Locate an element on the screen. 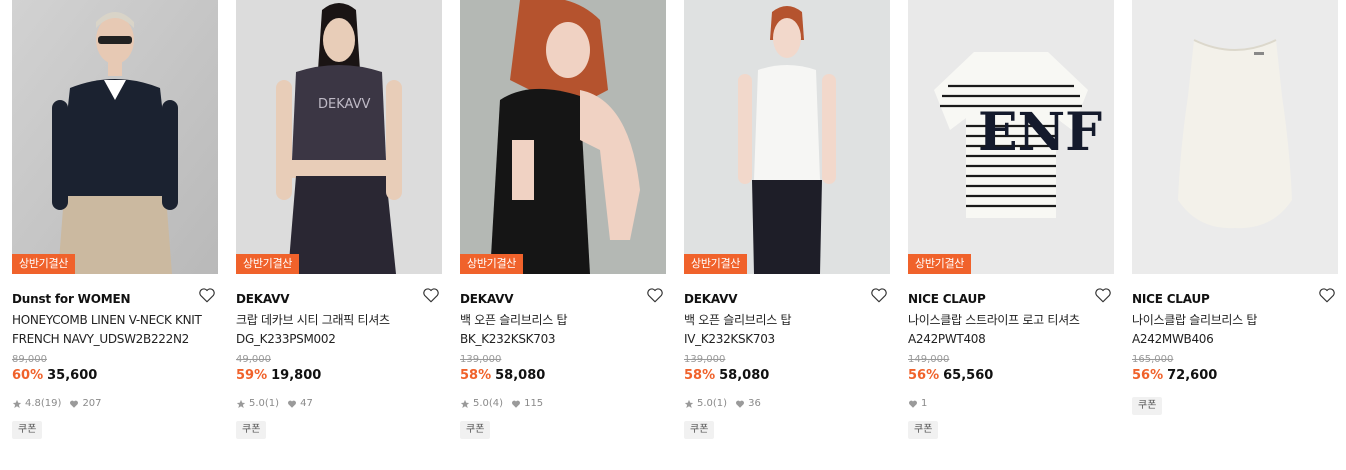 This screenshot has width=1346, height=470. product-name: 백 오픈 슬리브리스 탑 IV_K232KSK703 is located at coordinates (786, 330).